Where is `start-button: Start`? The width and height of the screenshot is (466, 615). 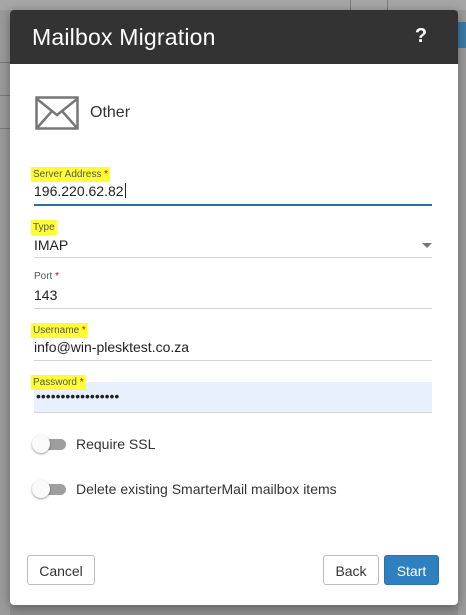 start-button: Start is located at coordinates (411, 570).